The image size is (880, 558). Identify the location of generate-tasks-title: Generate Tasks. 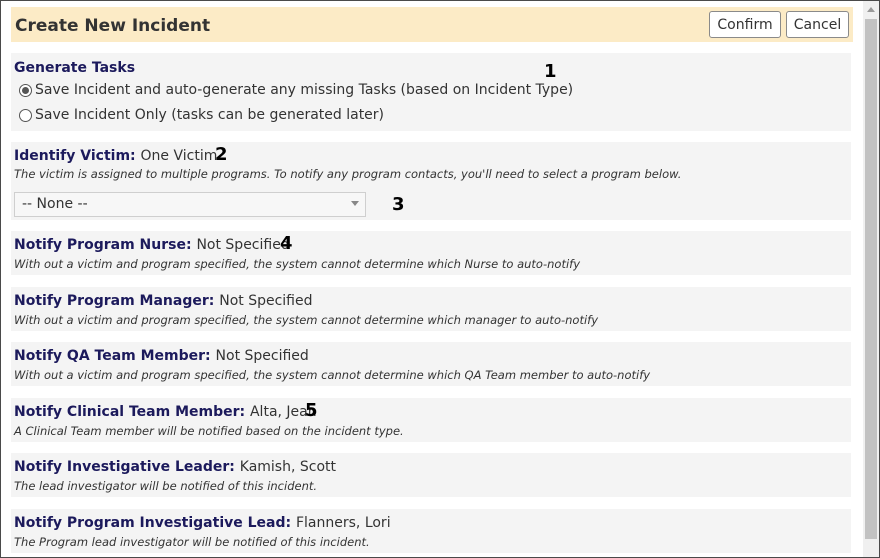
(75, 68).